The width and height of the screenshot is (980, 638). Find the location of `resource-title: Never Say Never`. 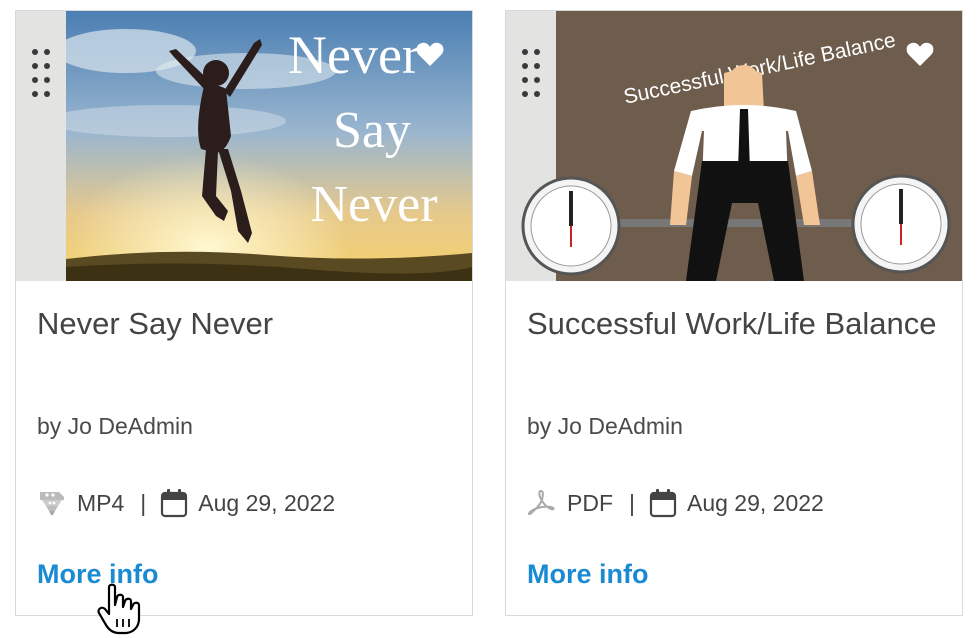

resource-title: Never Say Never is located at coordinates (242, 323).